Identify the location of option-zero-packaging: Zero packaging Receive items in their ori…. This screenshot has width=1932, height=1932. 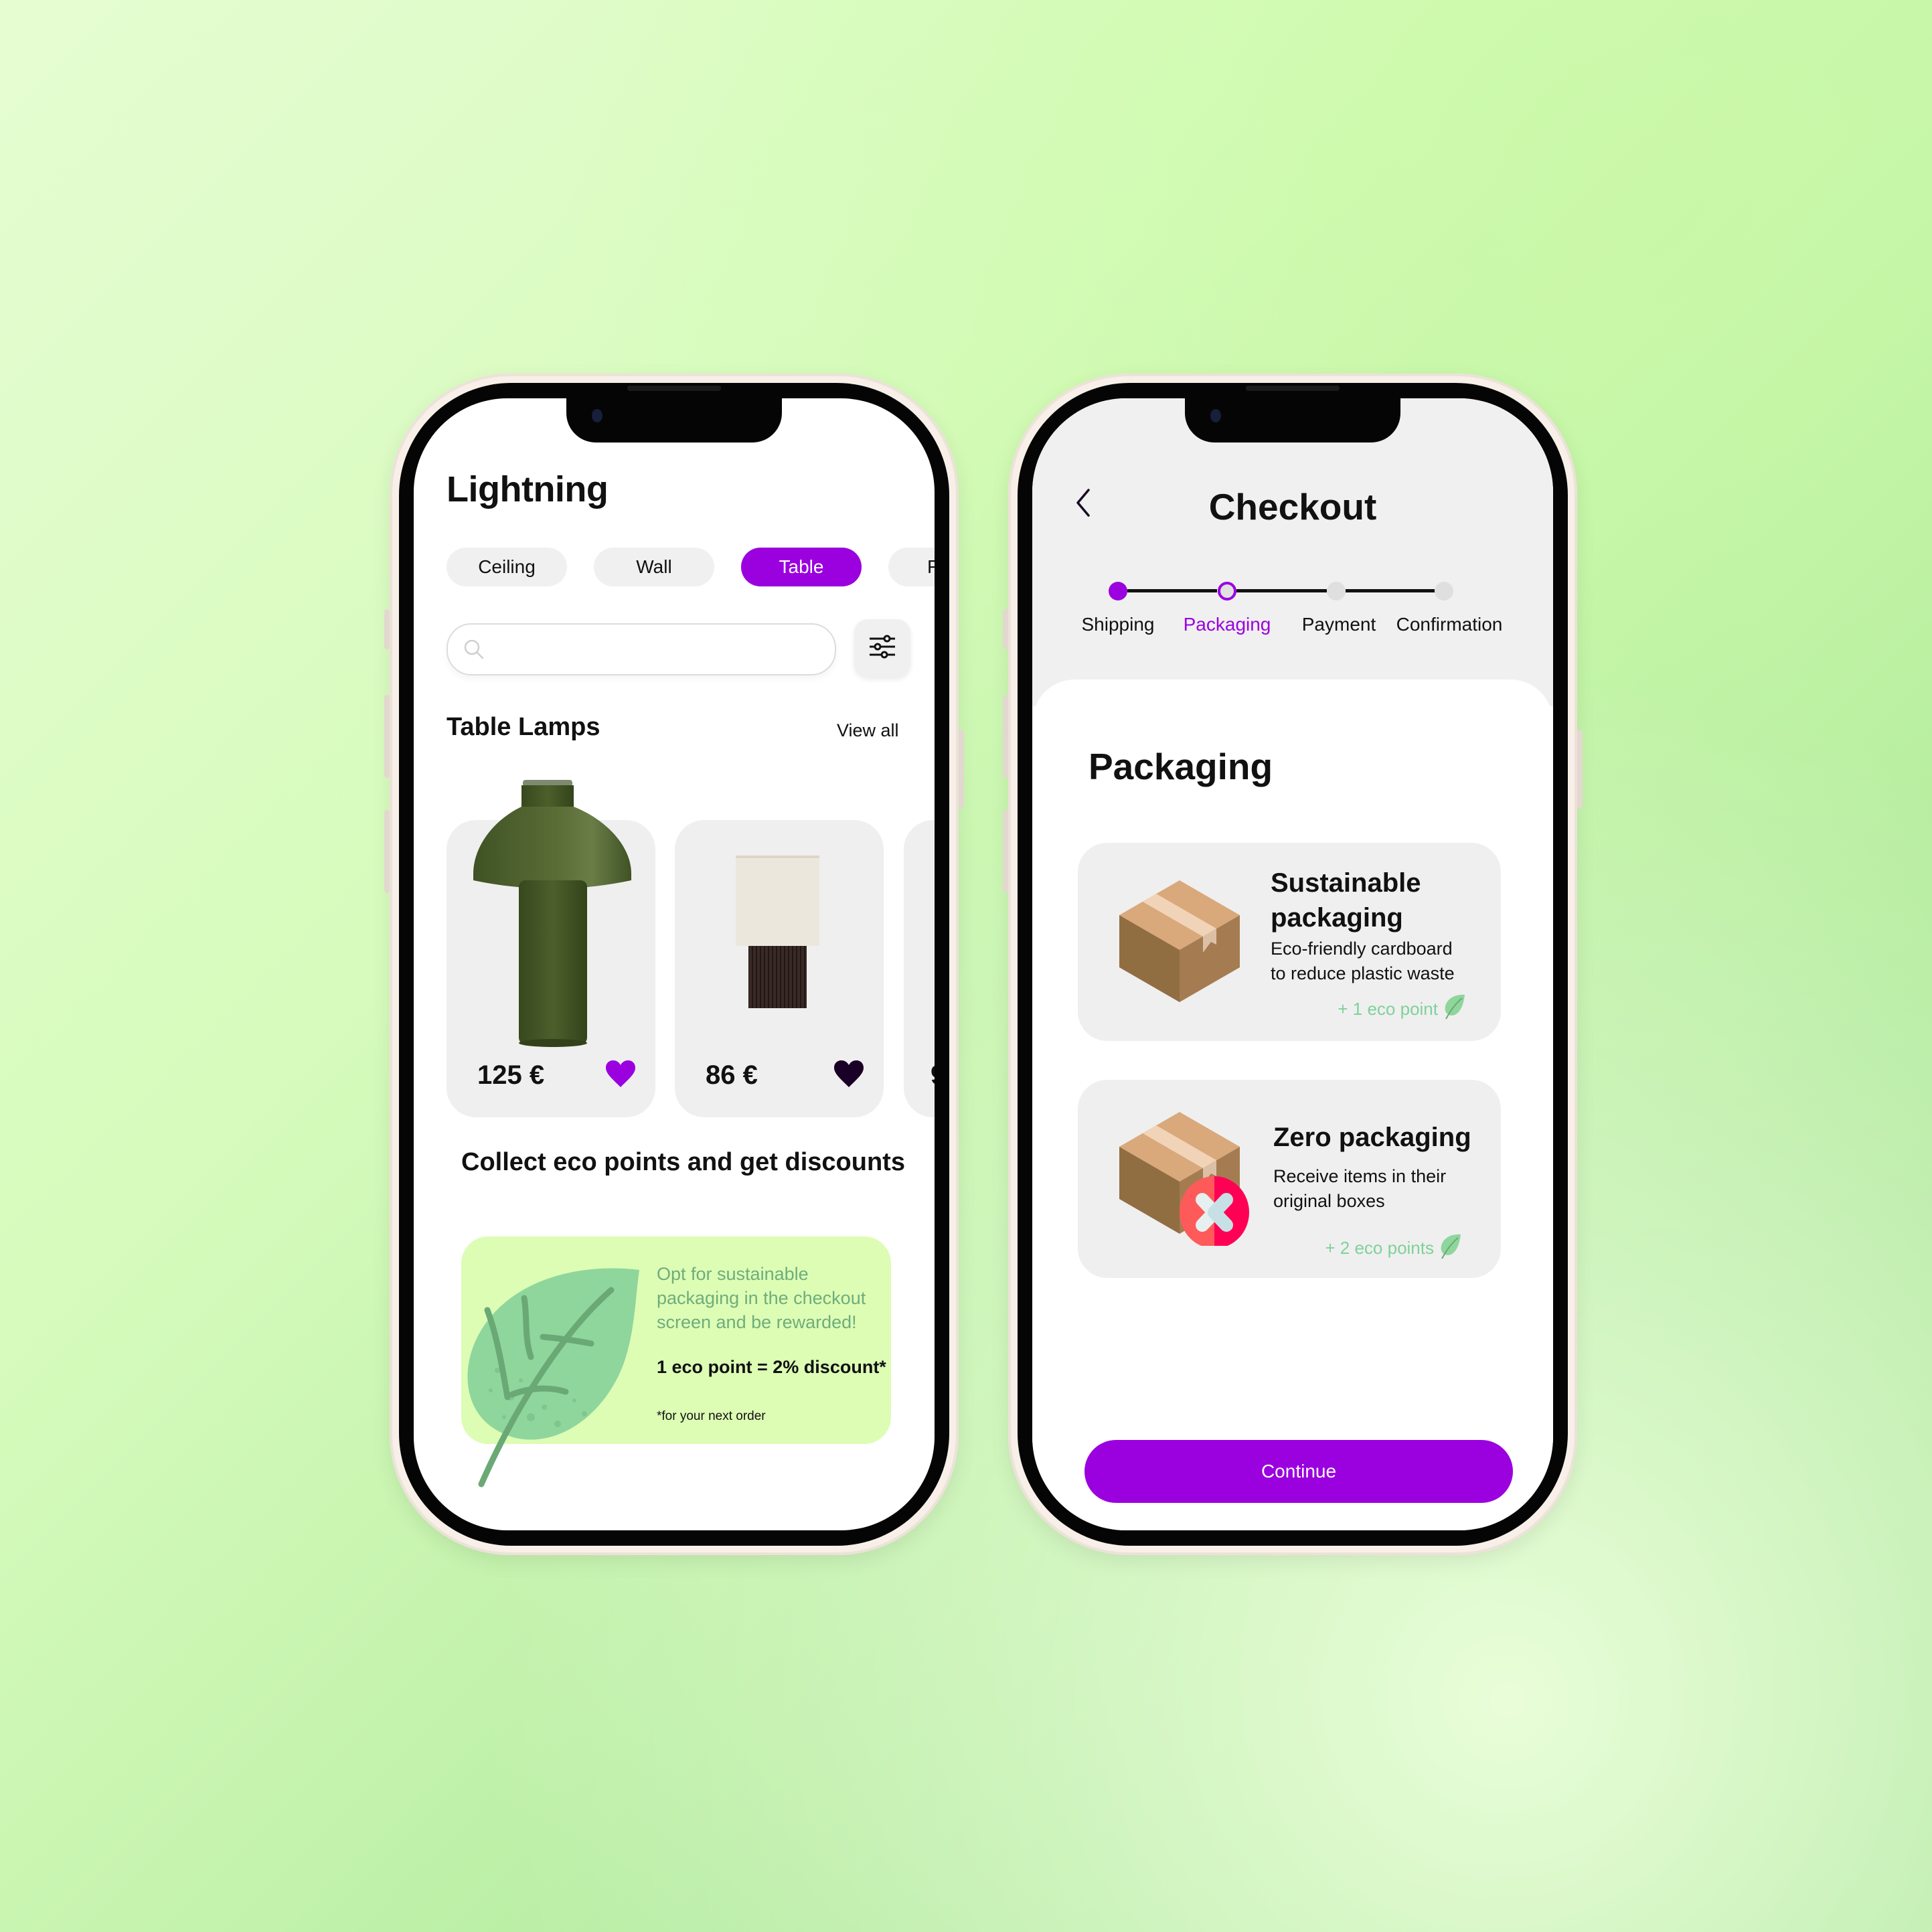
(1290, 1179).